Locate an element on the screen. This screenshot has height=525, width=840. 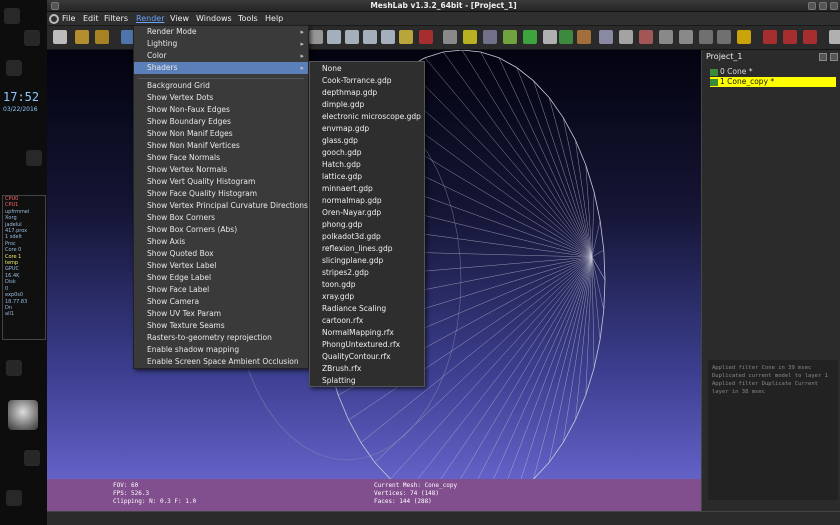
shader-menu-item: cartoon.rfx is located at coordinates (367, 321).